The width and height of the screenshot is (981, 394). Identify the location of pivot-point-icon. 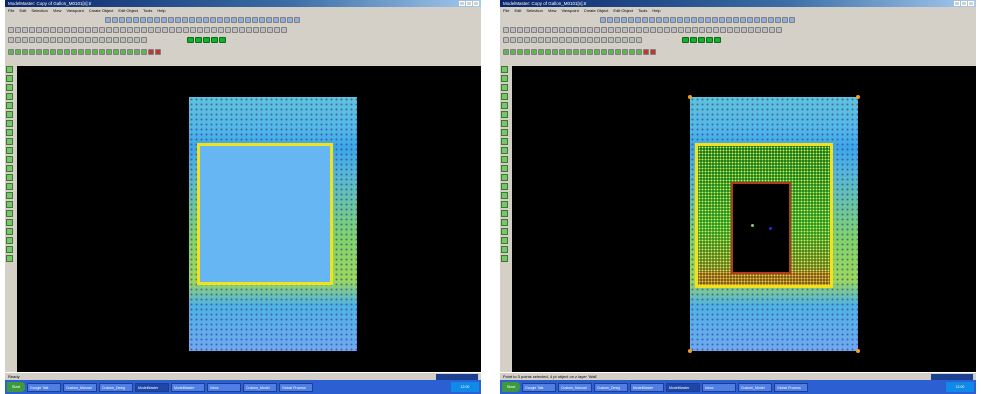
(752, 225).